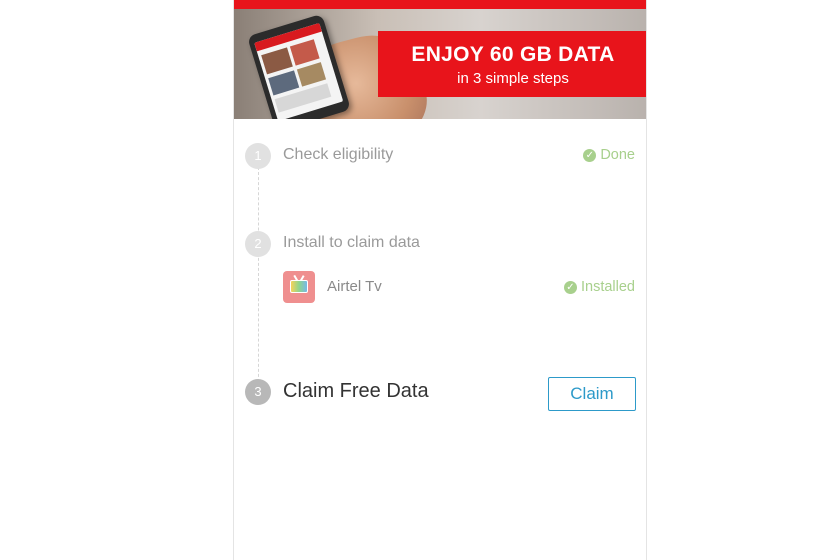  Describe the element at coordinates (617, 155) in the screenshot. I see `step-1-status-text: Done` at that location.